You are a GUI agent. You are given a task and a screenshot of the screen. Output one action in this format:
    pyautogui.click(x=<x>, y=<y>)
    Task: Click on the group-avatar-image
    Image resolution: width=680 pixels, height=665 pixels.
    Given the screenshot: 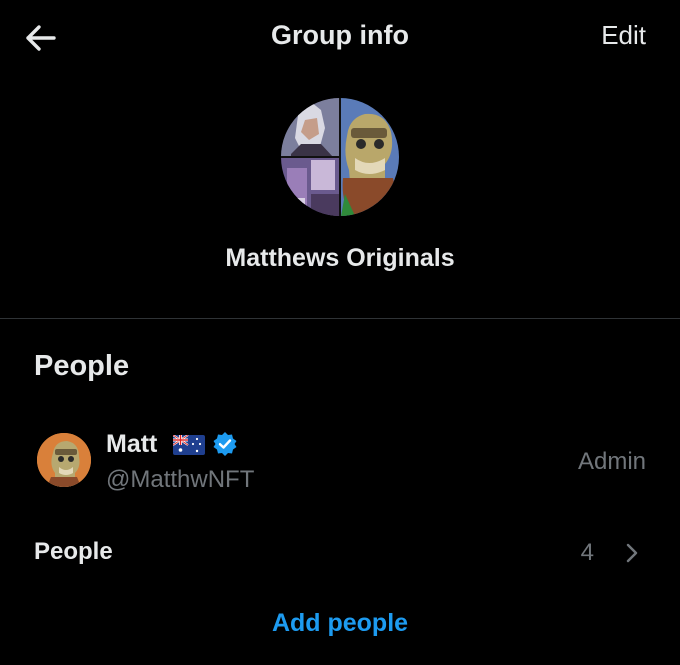 What is the action you would take?
    pyautogui.click(x=340, y=157)
    